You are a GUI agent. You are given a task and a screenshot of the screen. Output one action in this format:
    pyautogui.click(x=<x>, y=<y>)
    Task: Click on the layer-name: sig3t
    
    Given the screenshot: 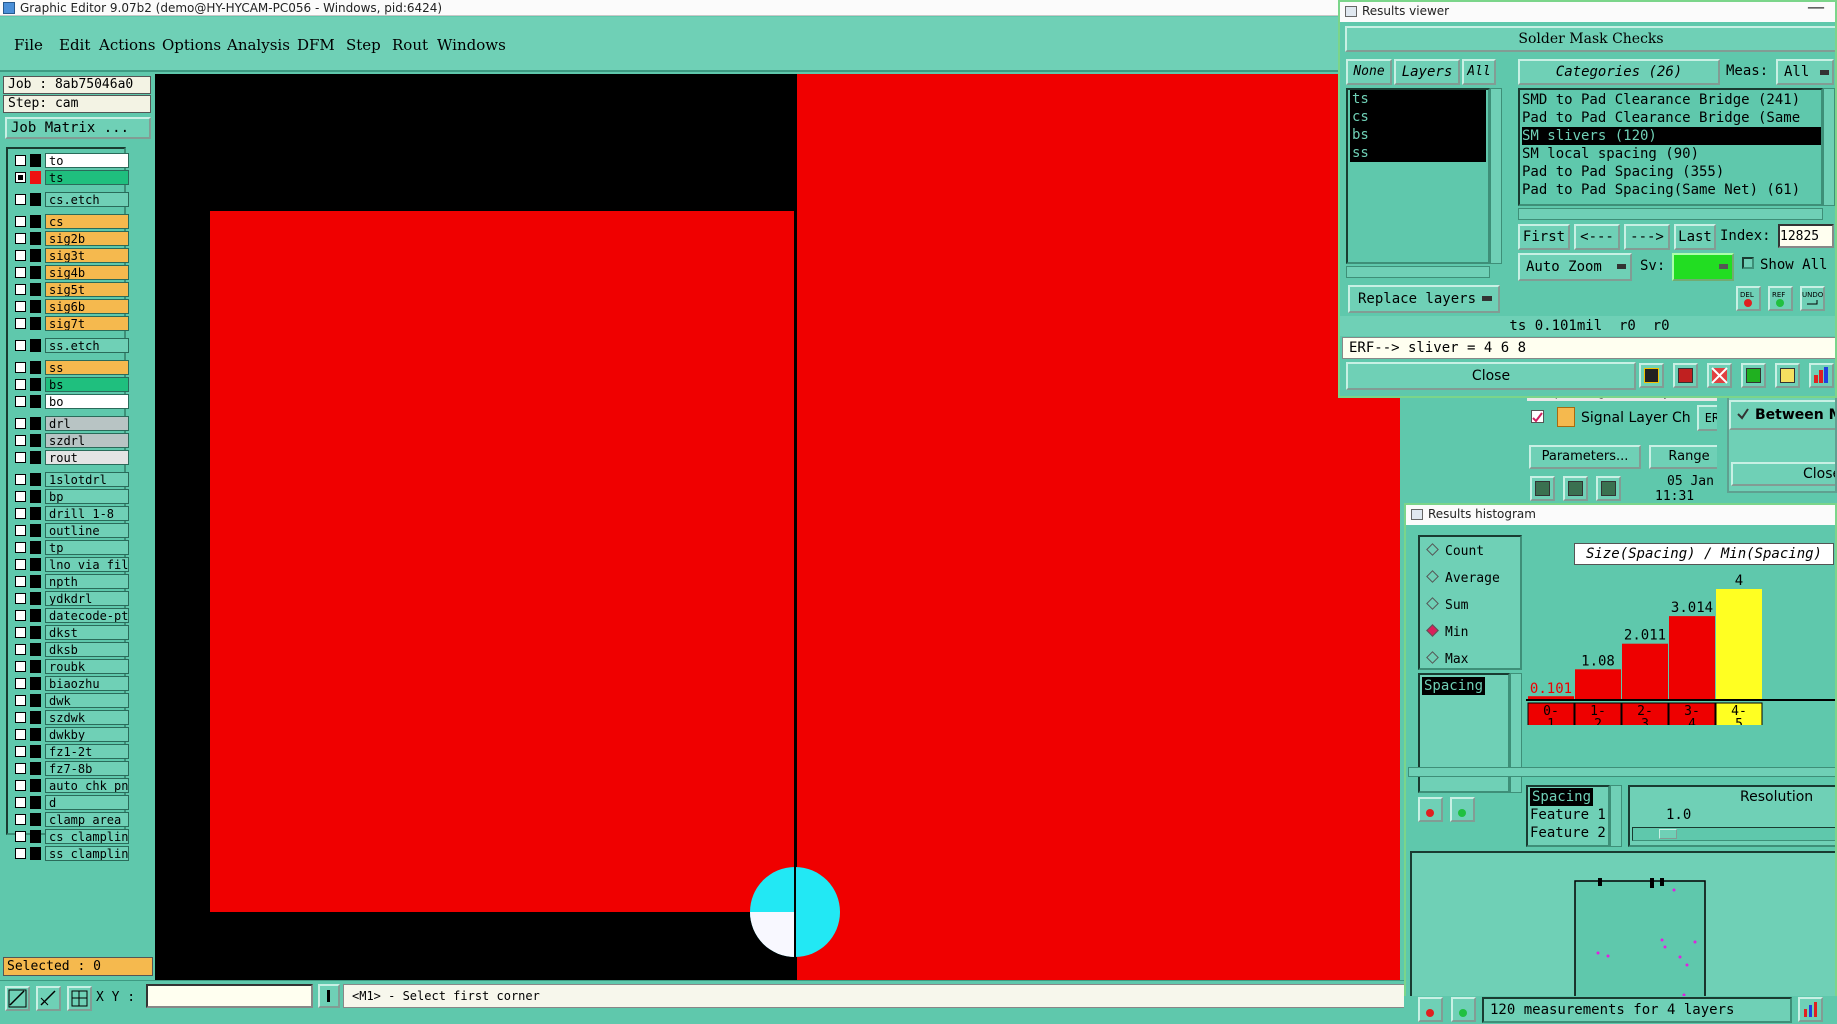 What is the action you would take?
    pyautogui.click(x=87, y=255)
    